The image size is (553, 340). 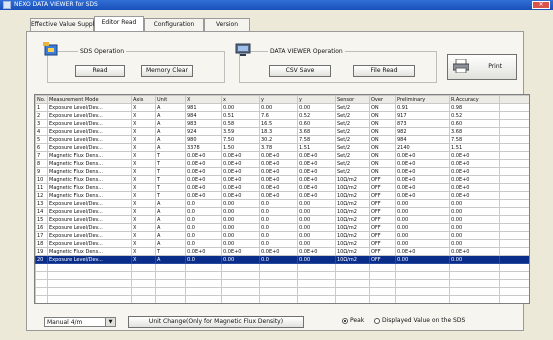 What do you see at coordinates (80, 322) in the screenshot?
I see `unit-select: Manual 4/m ▼` at bounding box center [80, 322].